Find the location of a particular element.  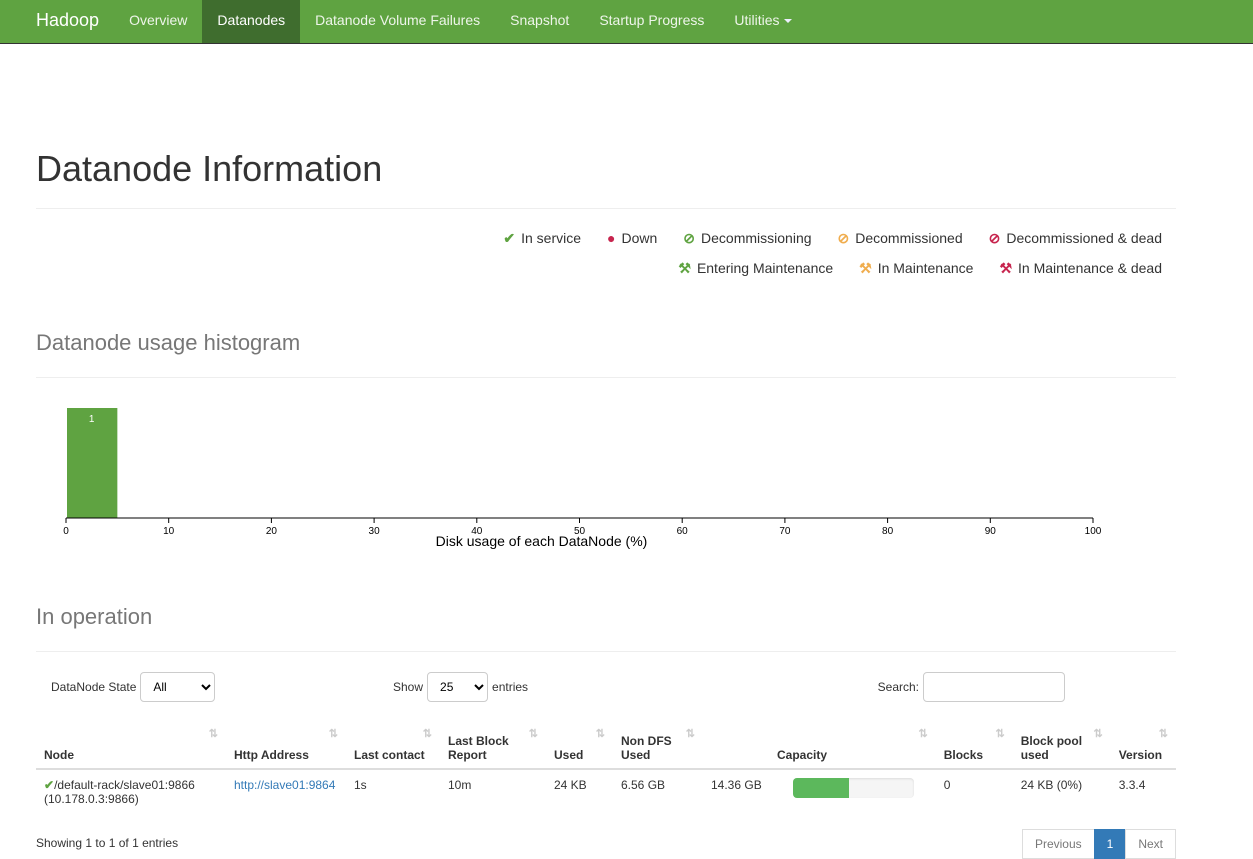

search-input is located at coordinates (994, 687).